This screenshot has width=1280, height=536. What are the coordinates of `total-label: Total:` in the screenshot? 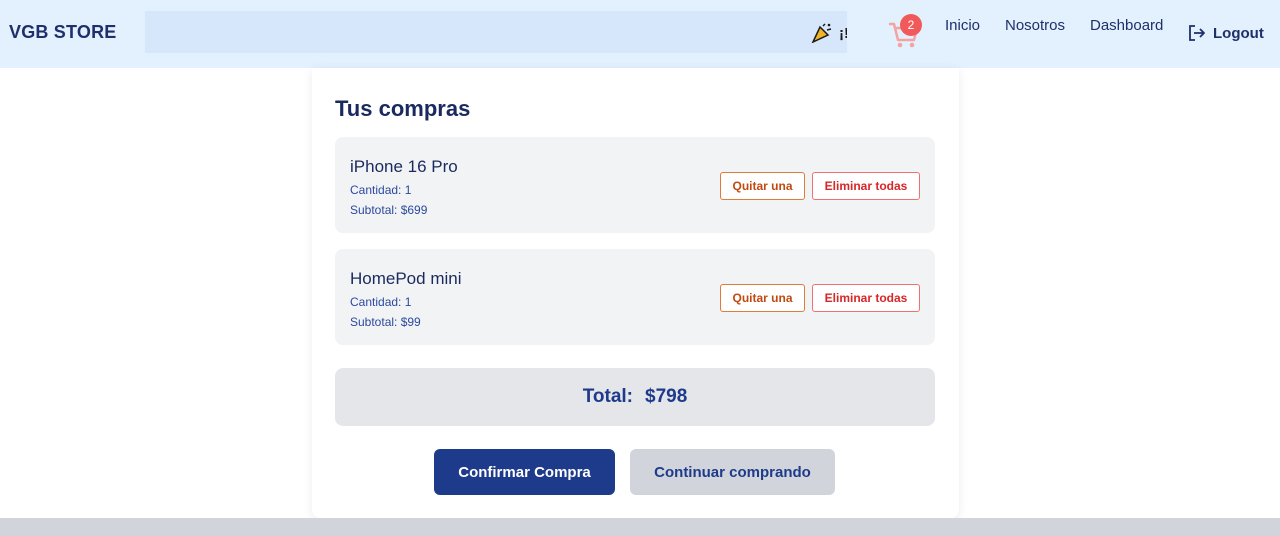 It's located at (608, 396).